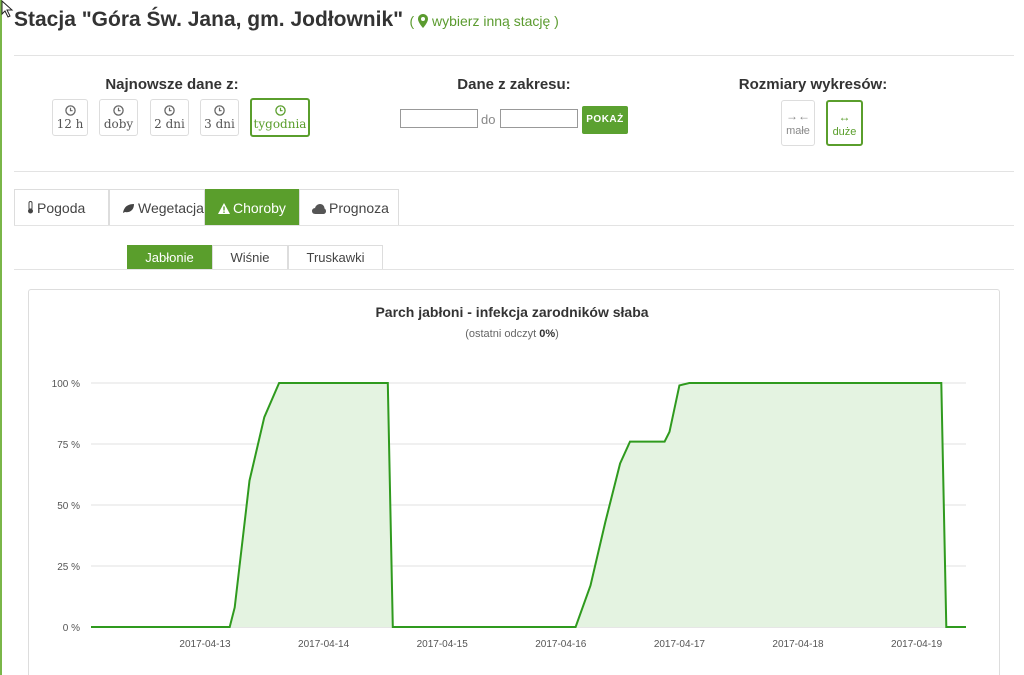 The height and width of the screenshot is (675, 1024). Describe the element at coordinates (443, 644) in the screenshot. I see `x-tick-label: 2017-04-15` at that location.